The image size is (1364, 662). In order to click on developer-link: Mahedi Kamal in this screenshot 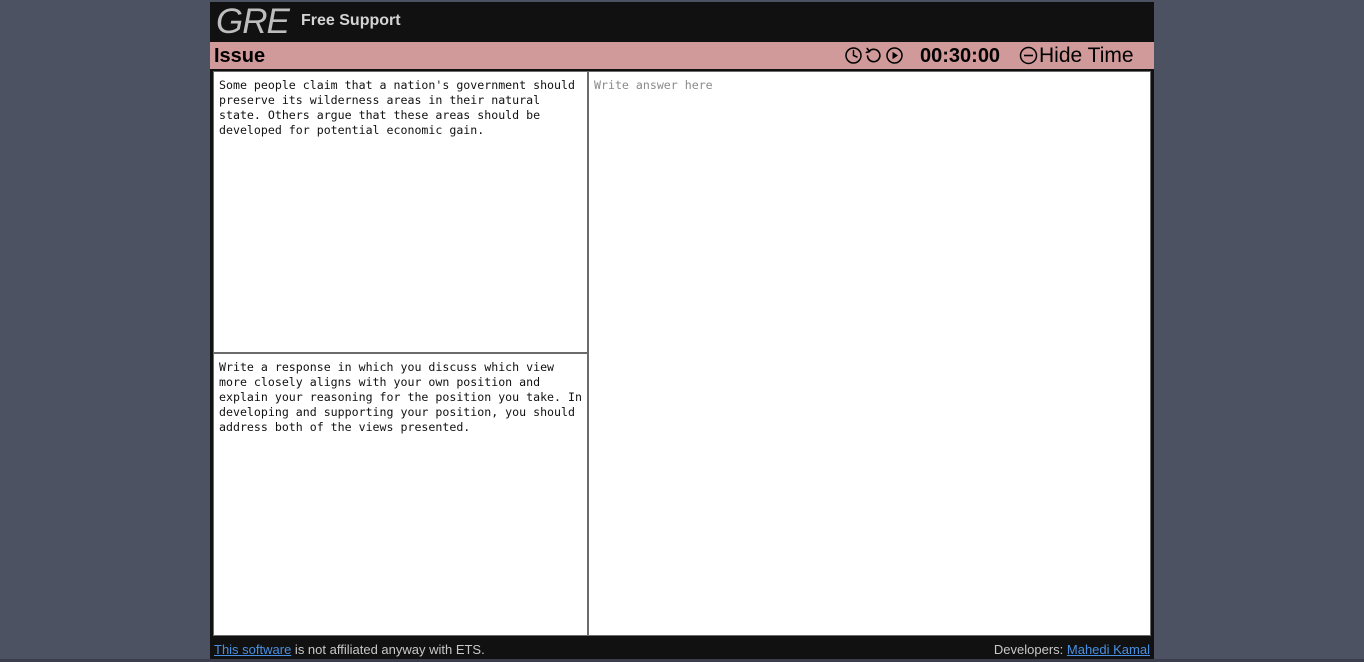, I will do `click(1108, 649)`.